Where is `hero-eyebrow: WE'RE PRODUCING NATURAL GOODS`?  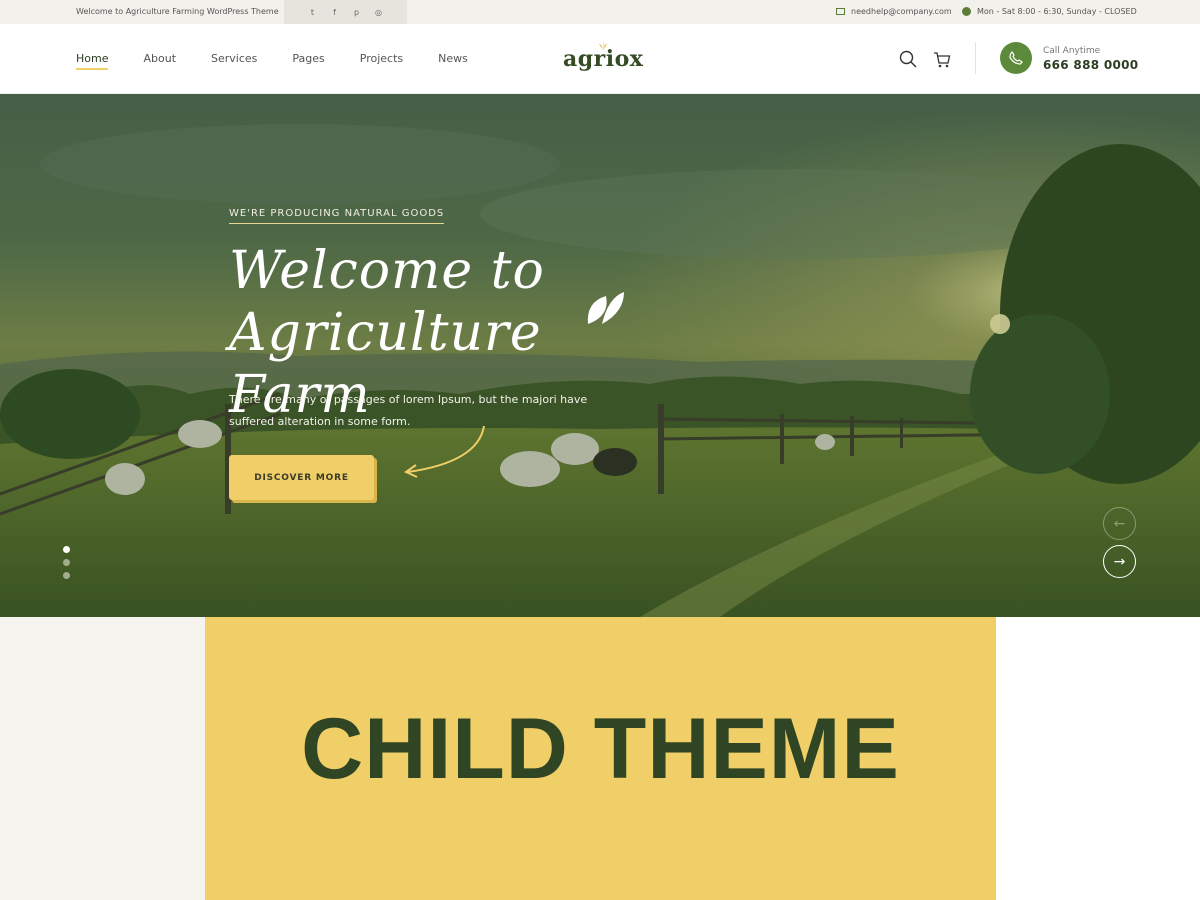
hero-eyebrow: WE'RE PRODUCING NATURAL GOODS is located at coordinates (337, 216).